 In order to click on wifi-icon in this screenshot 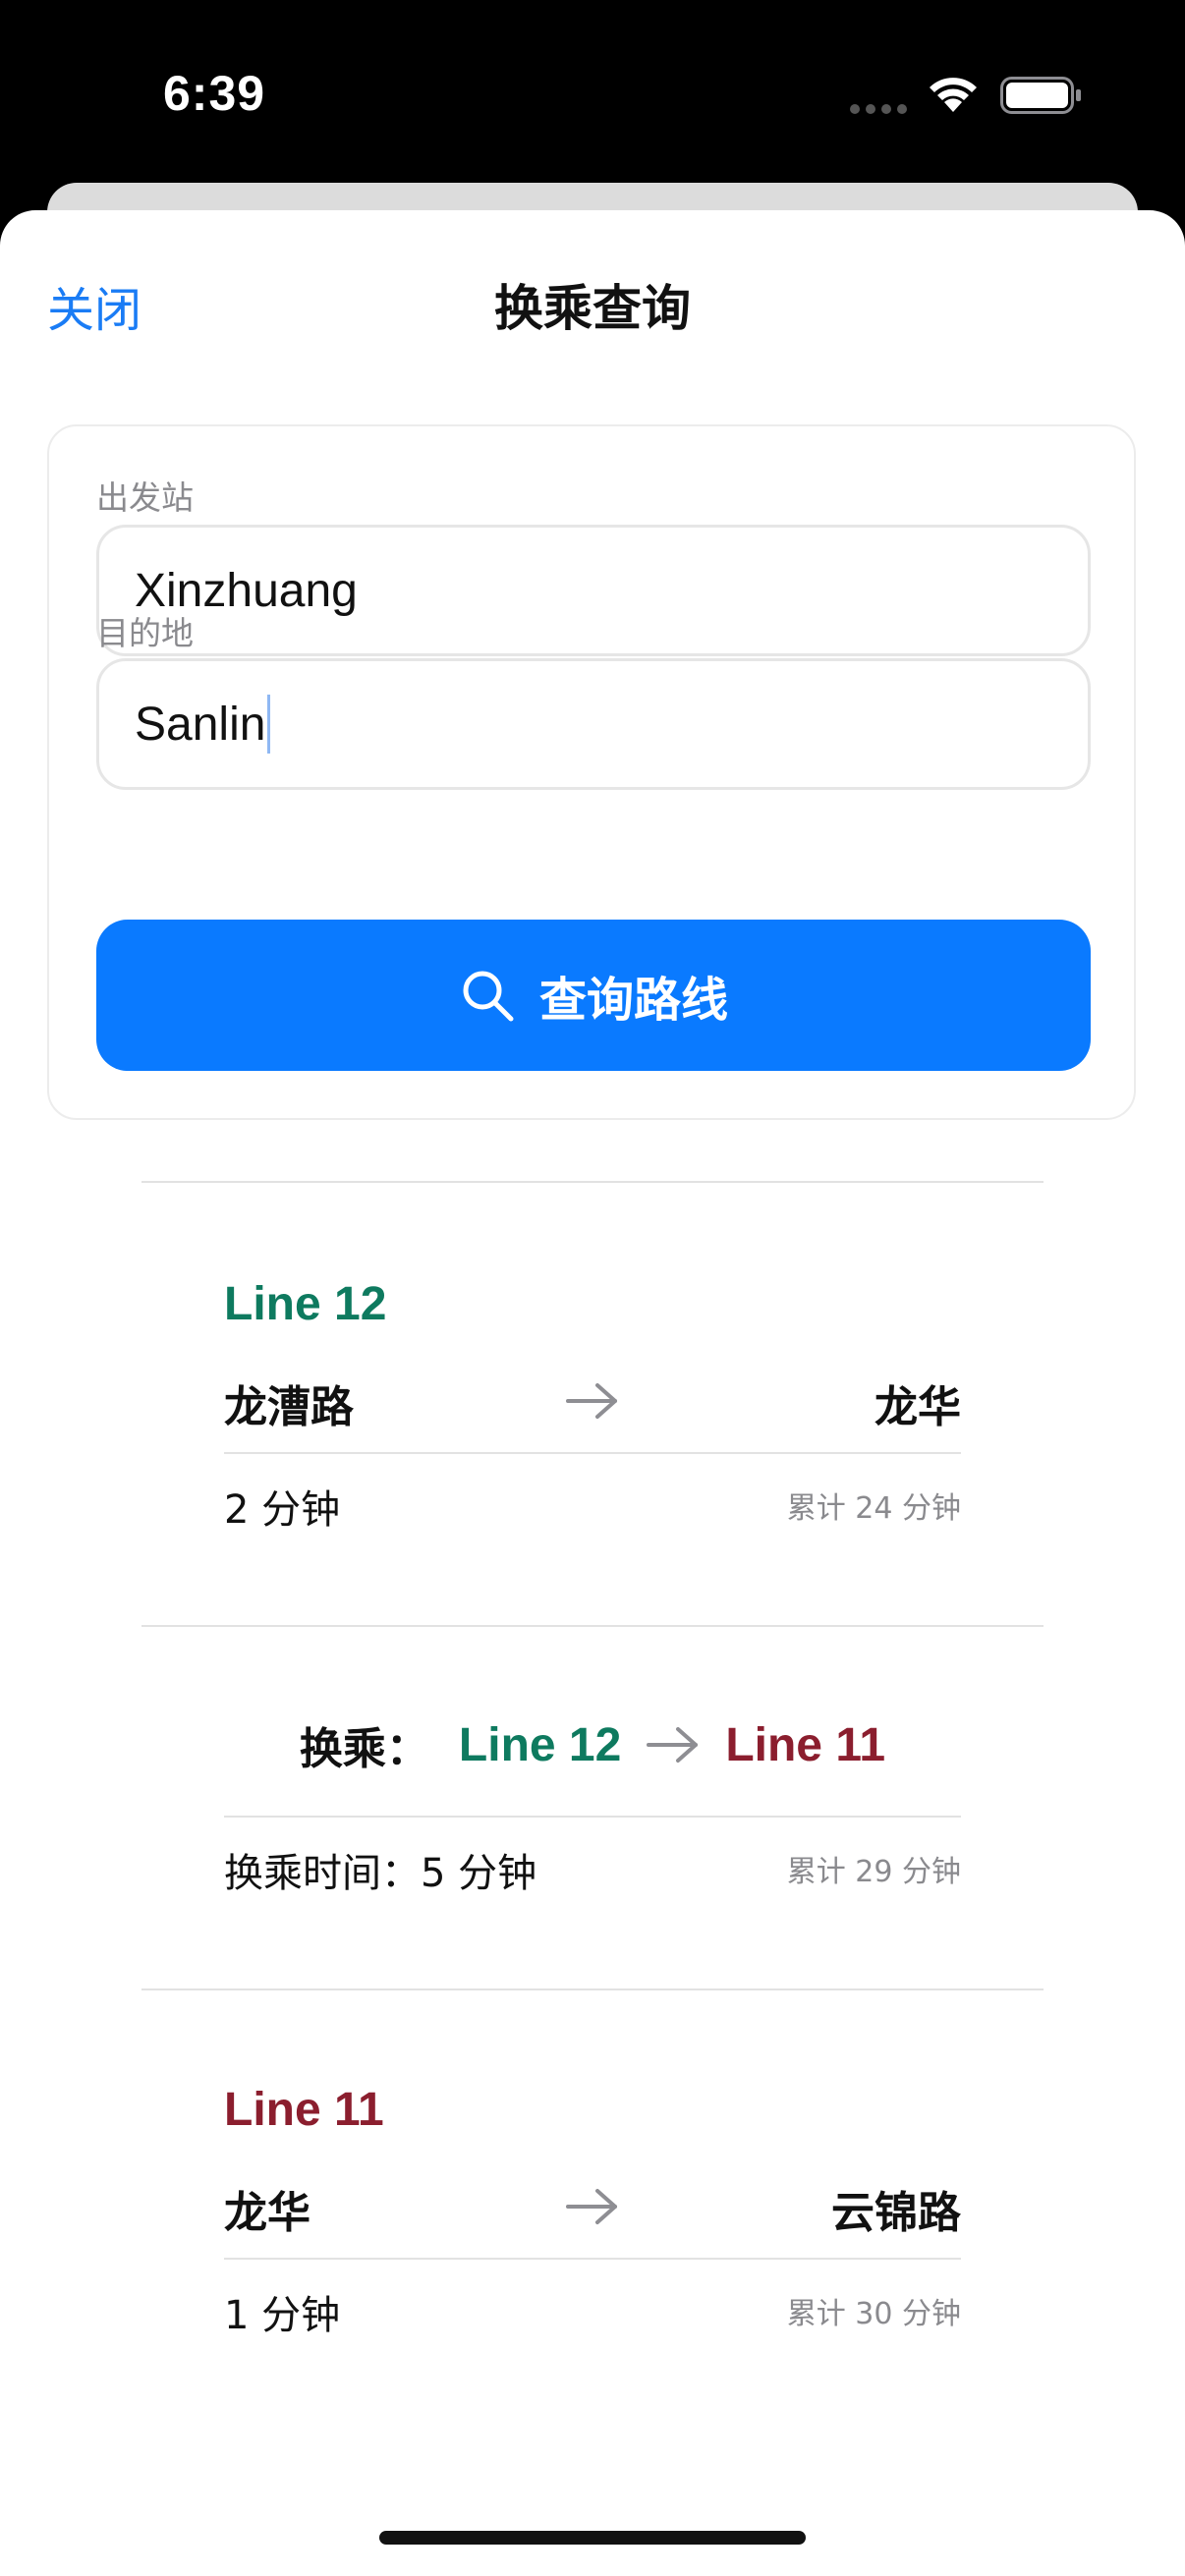, I will do `click(954, 95)`.